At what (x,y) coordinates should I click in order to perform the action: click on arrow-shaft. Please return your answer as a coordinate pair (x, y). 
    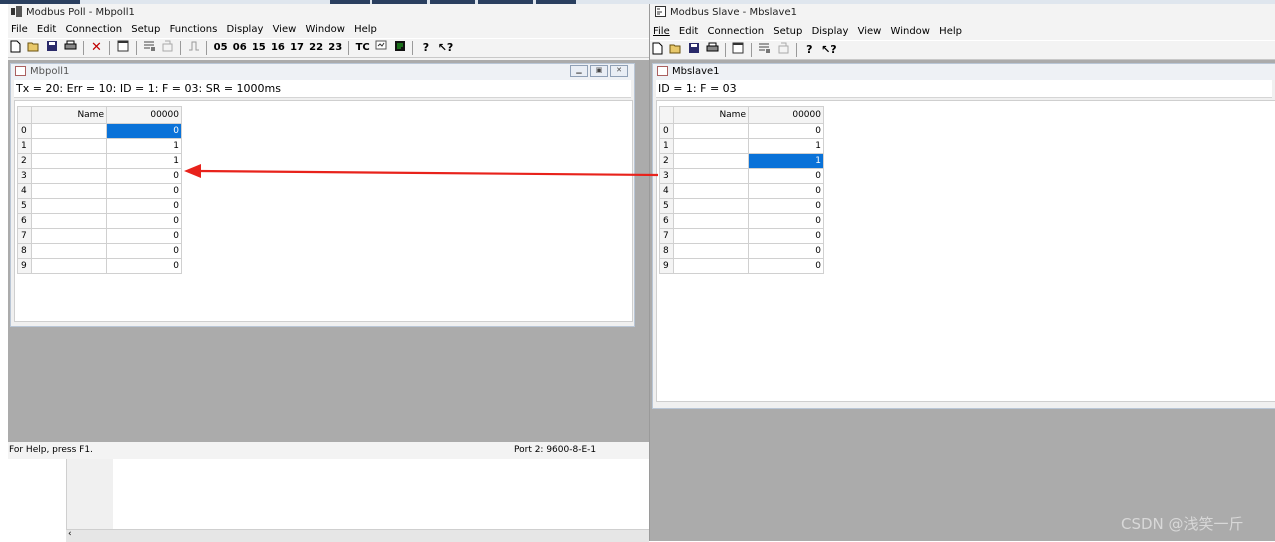
    Looking at the image, I should click on (428, 173).